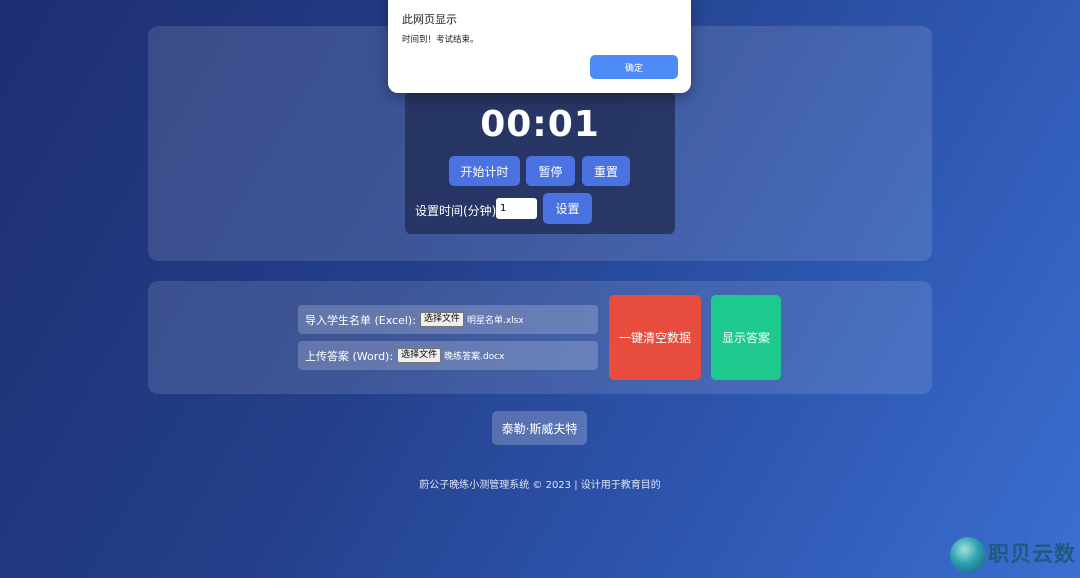 The image size is (1080, 578). I want to click on start-timer-button: 开始计时, so click(484, 171).